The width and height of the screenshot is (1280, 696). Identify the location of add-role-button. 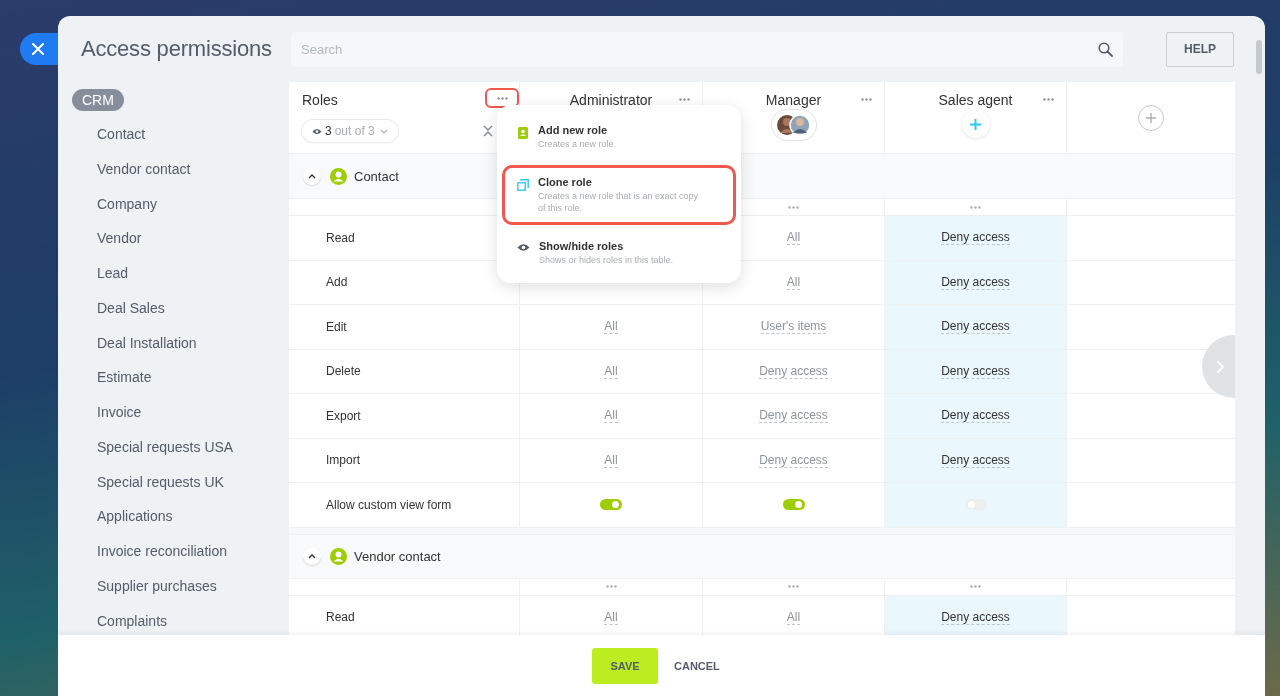
(1151, 117).